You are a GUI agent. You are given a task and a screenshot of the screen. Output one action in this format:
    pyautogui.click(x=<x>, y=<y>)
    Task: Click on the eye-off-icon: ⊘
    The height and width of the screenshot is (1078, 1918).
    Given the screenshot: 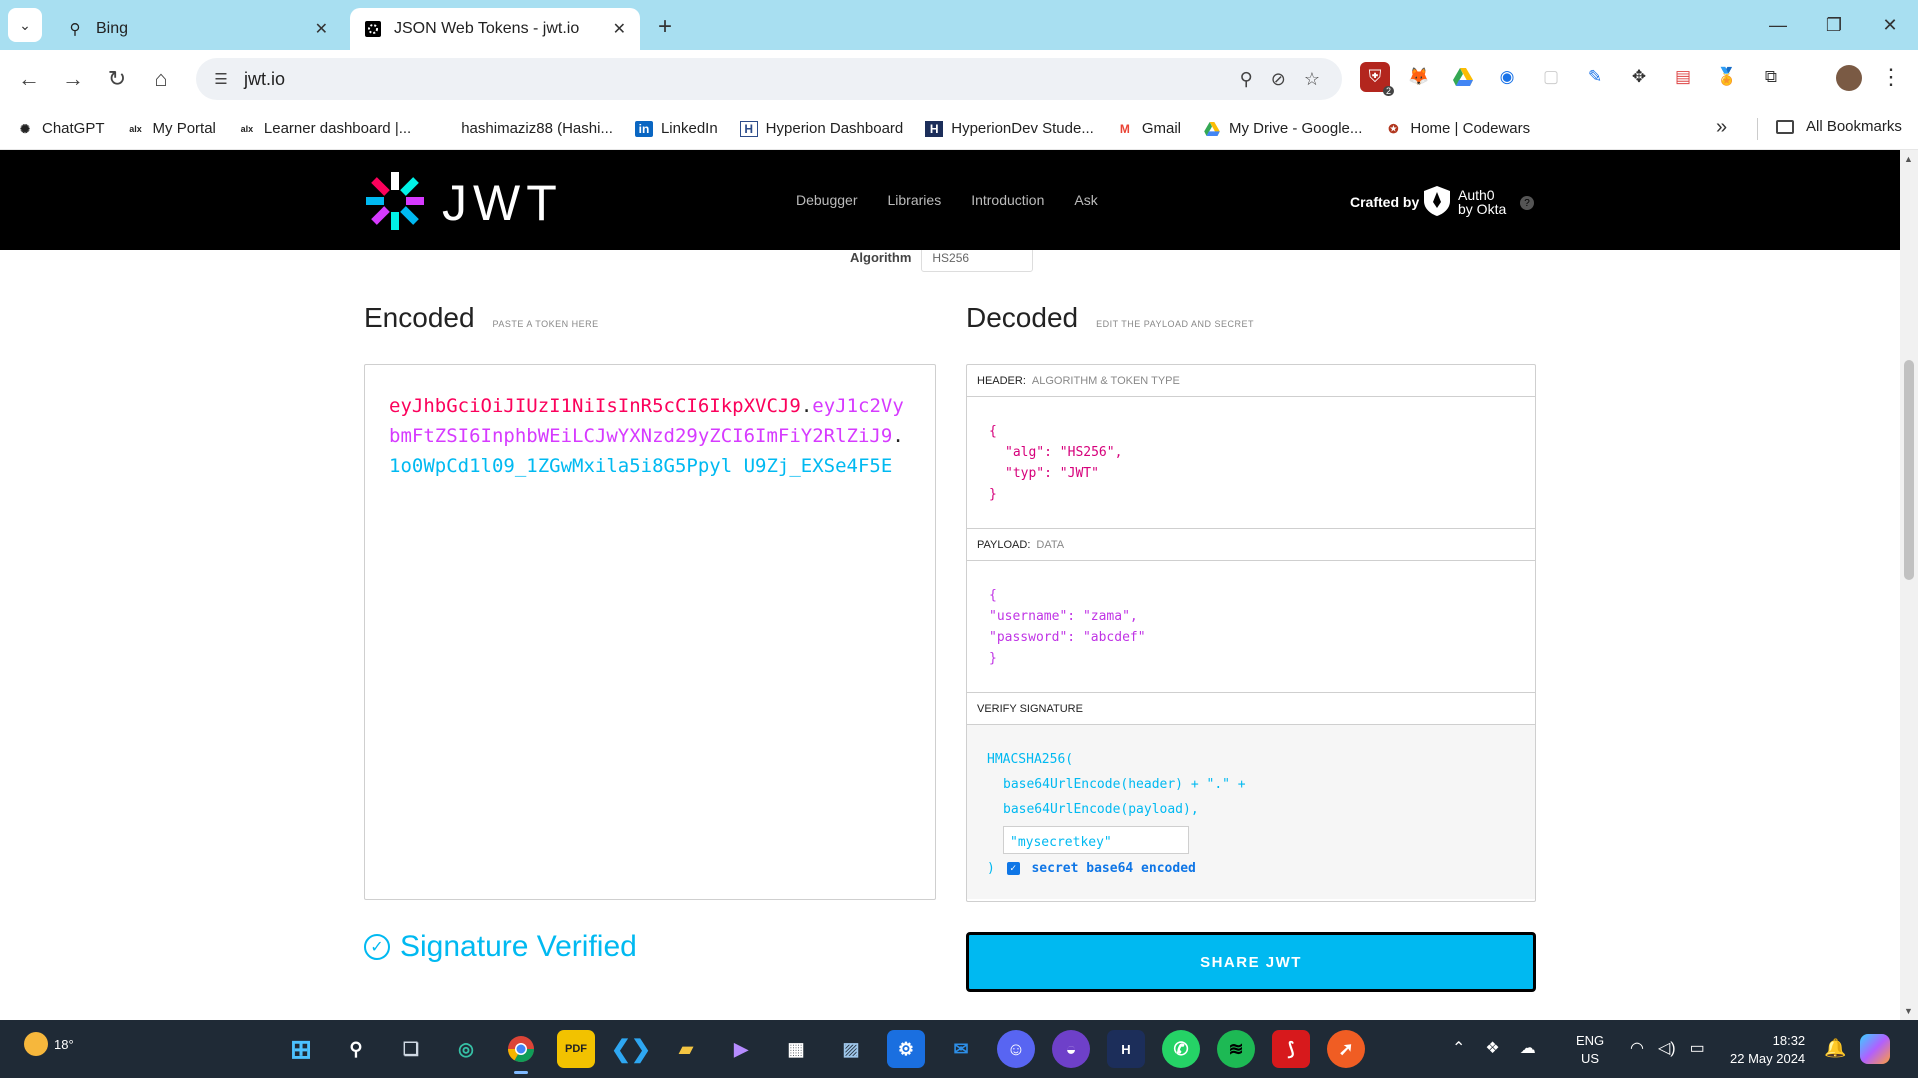 What is the action you would take?
    pyautogui.click(x=1278, y=79)
    